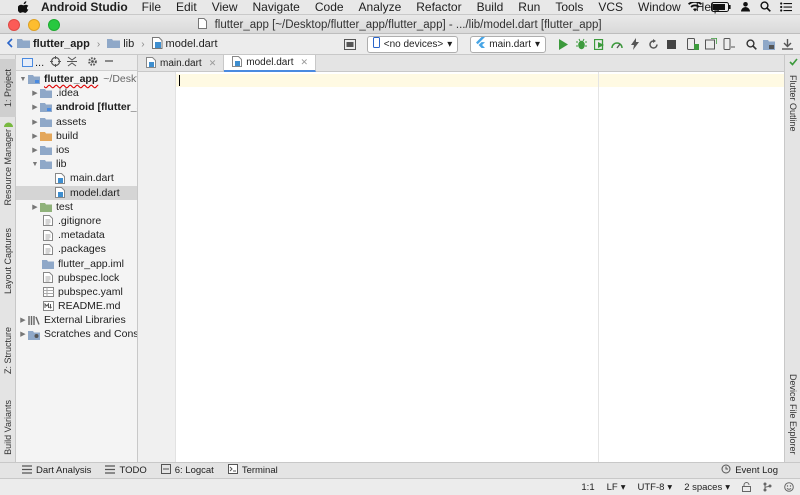 The image size is (800, 495). What do you see at coordinates (707, 487) in the screenshot?
I see `indent-setting: 2 spaces ▾` at bounding box center [707, 487].